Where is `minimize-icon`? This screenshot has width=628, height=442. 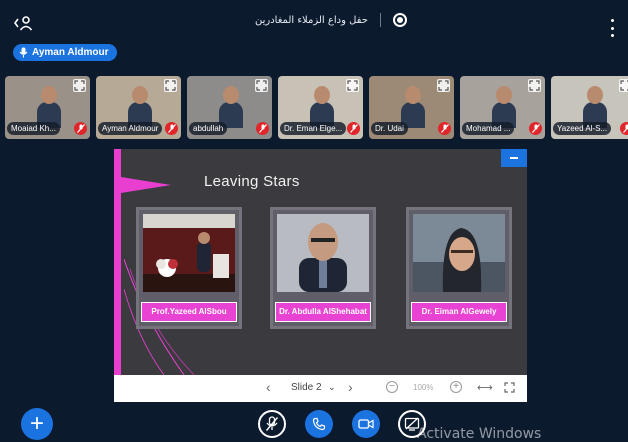
minimize-icon is located at coordinates (514, 158).